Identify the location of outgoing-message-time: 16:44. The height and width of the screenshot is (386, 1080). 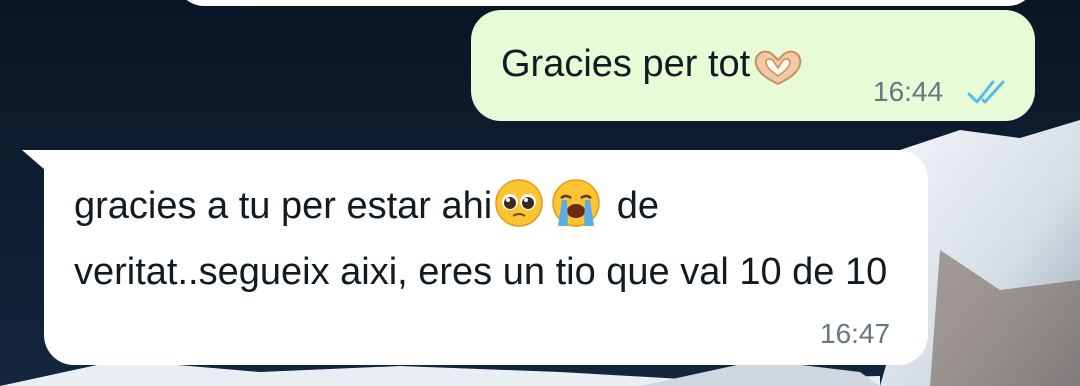
(908, 91).